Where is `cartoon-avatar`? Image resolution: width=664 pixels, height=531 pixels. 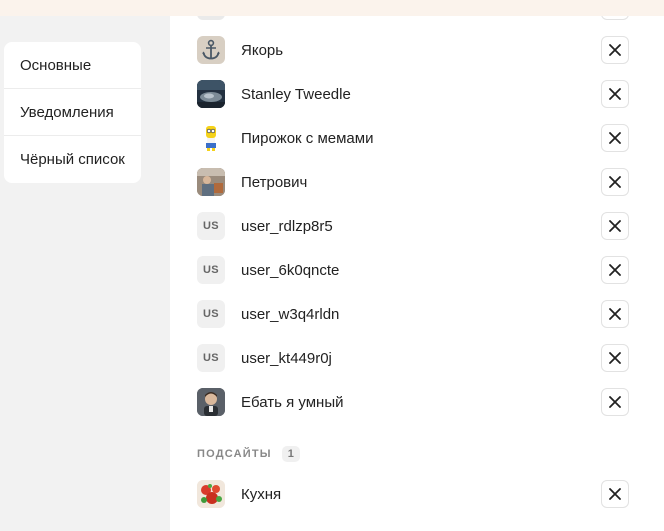
cartoon-avatar is located at coordinates (211, 138).